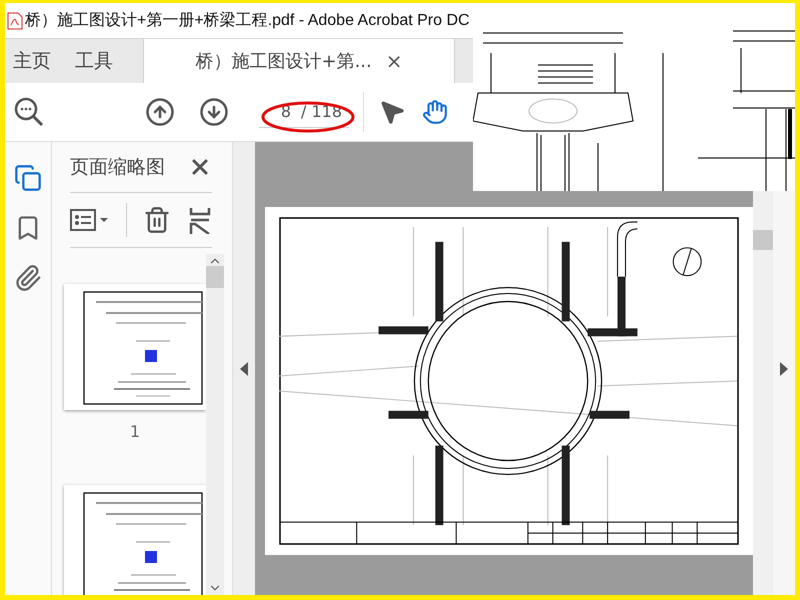 The width and height of the screenshot is (800, 600). I want to click on right-arrow-icon, so click(784, 369).